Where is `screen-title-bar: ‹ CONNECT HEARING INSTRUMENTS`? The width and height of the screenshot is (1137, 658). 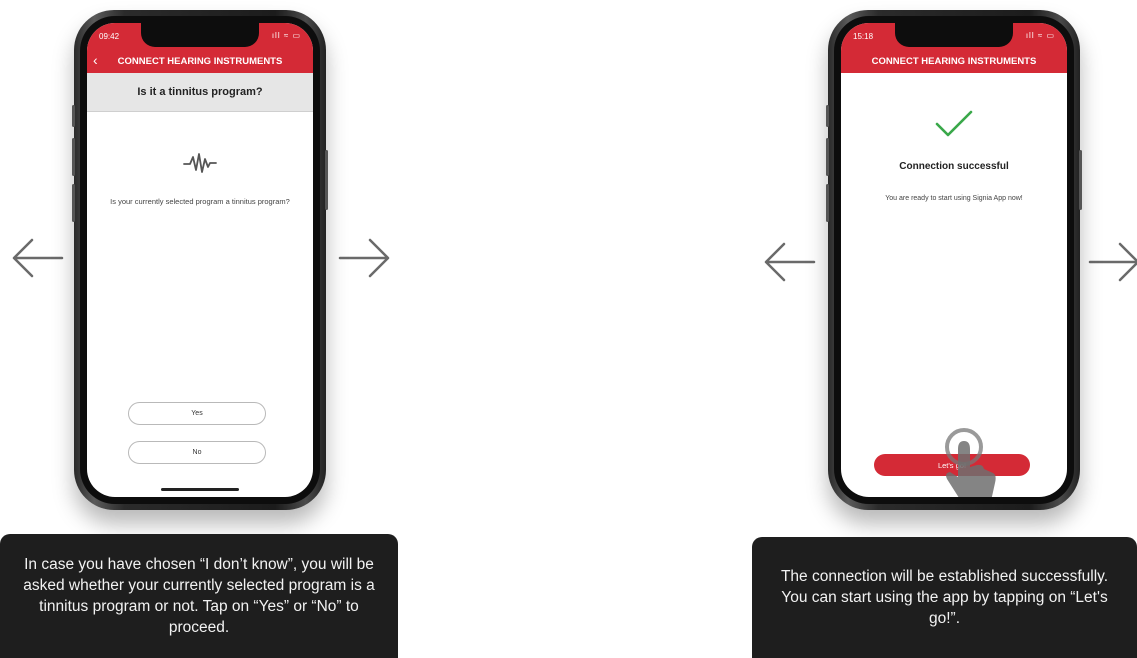
screen-title-bar: ‹ CONNECT HEARING INSTRUMENTS is located at coordinates (200, 61).